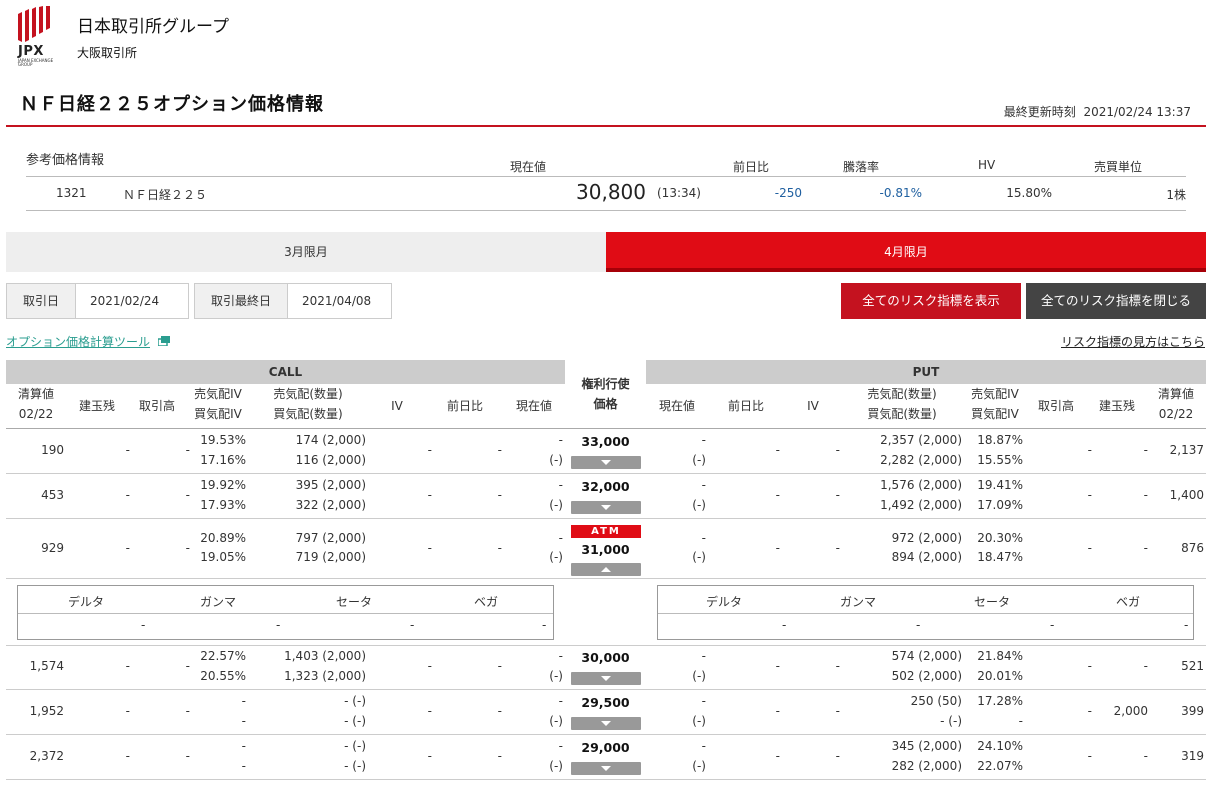 Image resolution: width=1225 pixels, height=792 pixels. Describe the element at coordinates (325, 676) in the screenshot. I see `call-bid-q-cell: 1,323 (2,000)` at that location.